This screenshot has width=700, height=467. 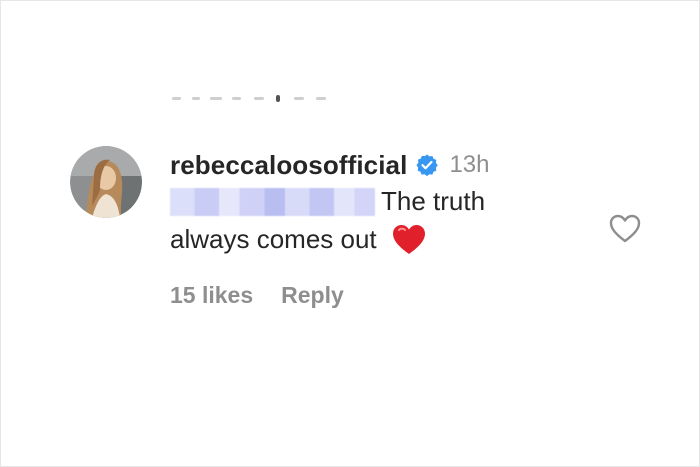 I want to click on timestamp: 13h, so click(x=469, y=164).